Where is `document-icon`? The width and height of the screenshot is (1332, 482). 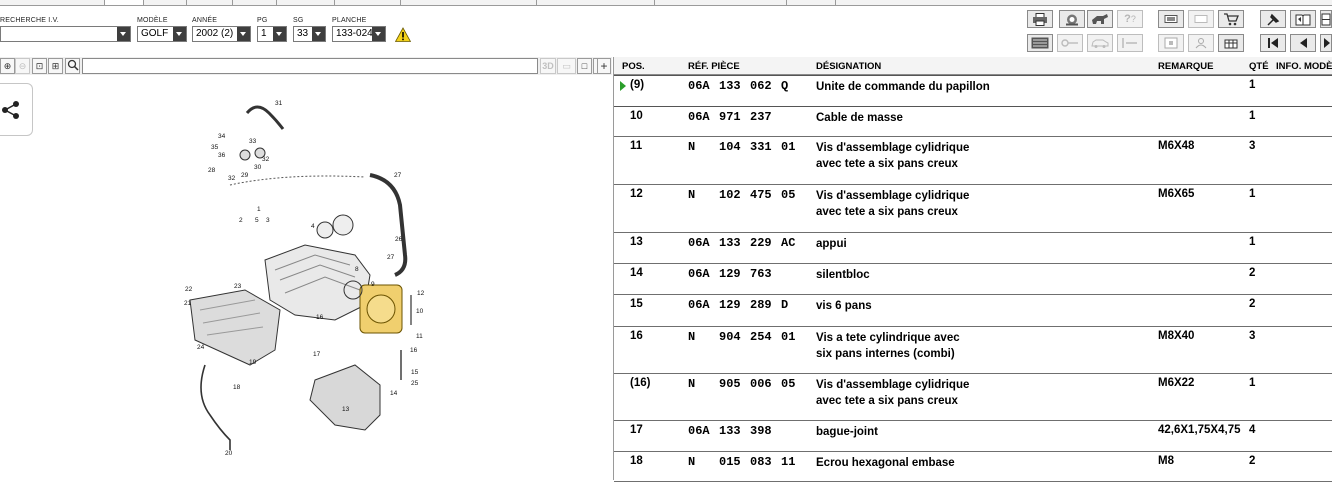 document-icon is located at coordinates (1171, 43).